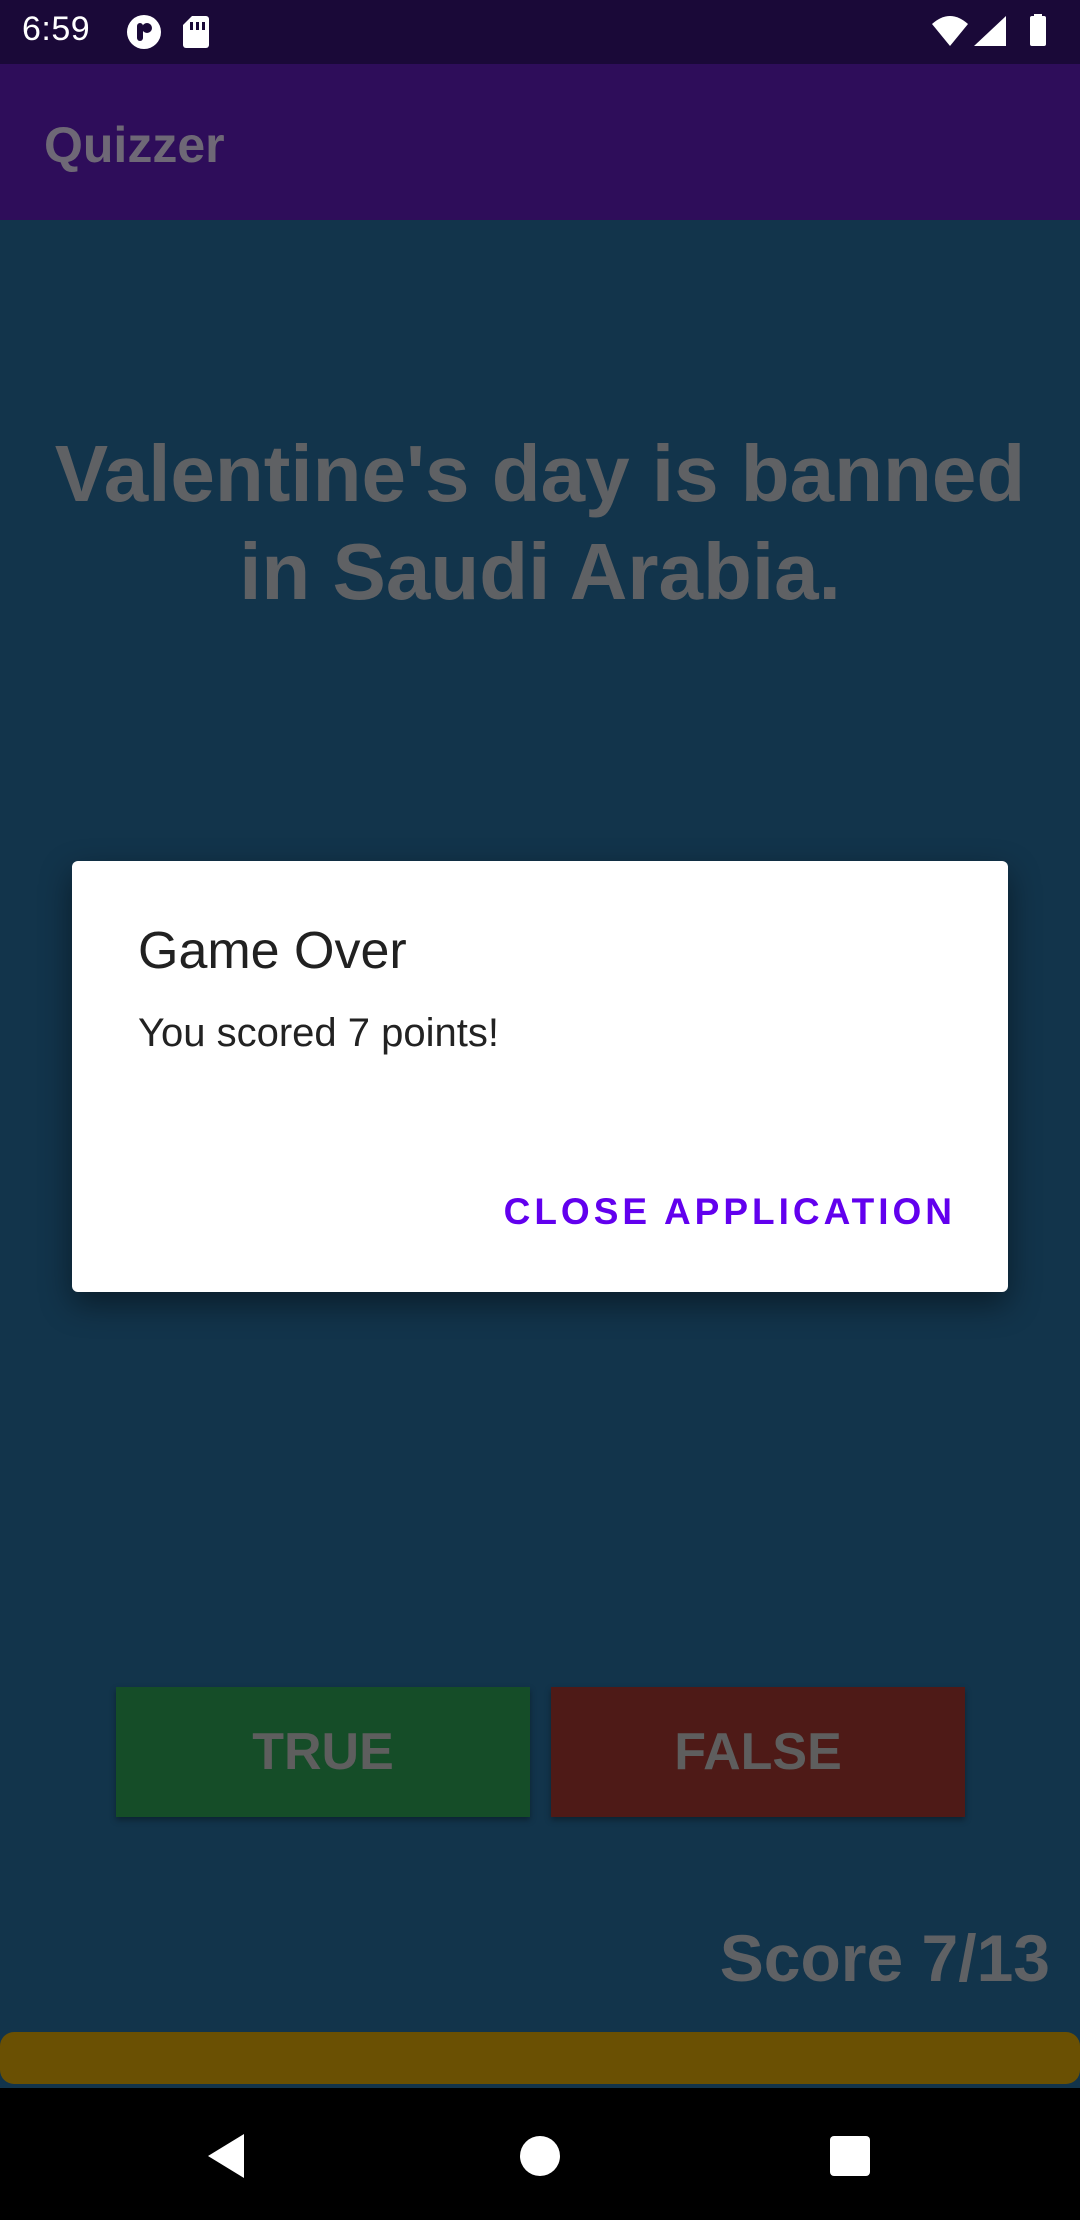  Describe the element at coordinates (730, 1212) in the screenshot. I see `close-application-button: CLOSE APPLICATION` at that location.